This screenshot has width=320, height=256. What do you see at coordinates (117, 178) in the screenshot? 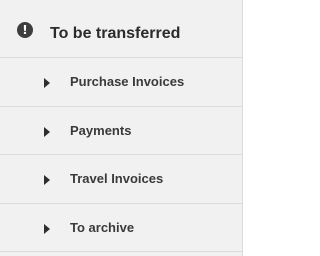
I see `nav-item-label: Travel Invoices` at bounding box center [117, 178].